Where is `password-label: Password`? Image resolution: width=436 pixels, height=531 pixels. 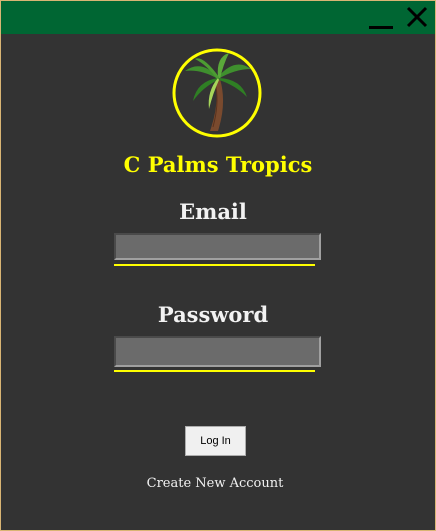 password-label: Password is located at coordinates (213, 314).